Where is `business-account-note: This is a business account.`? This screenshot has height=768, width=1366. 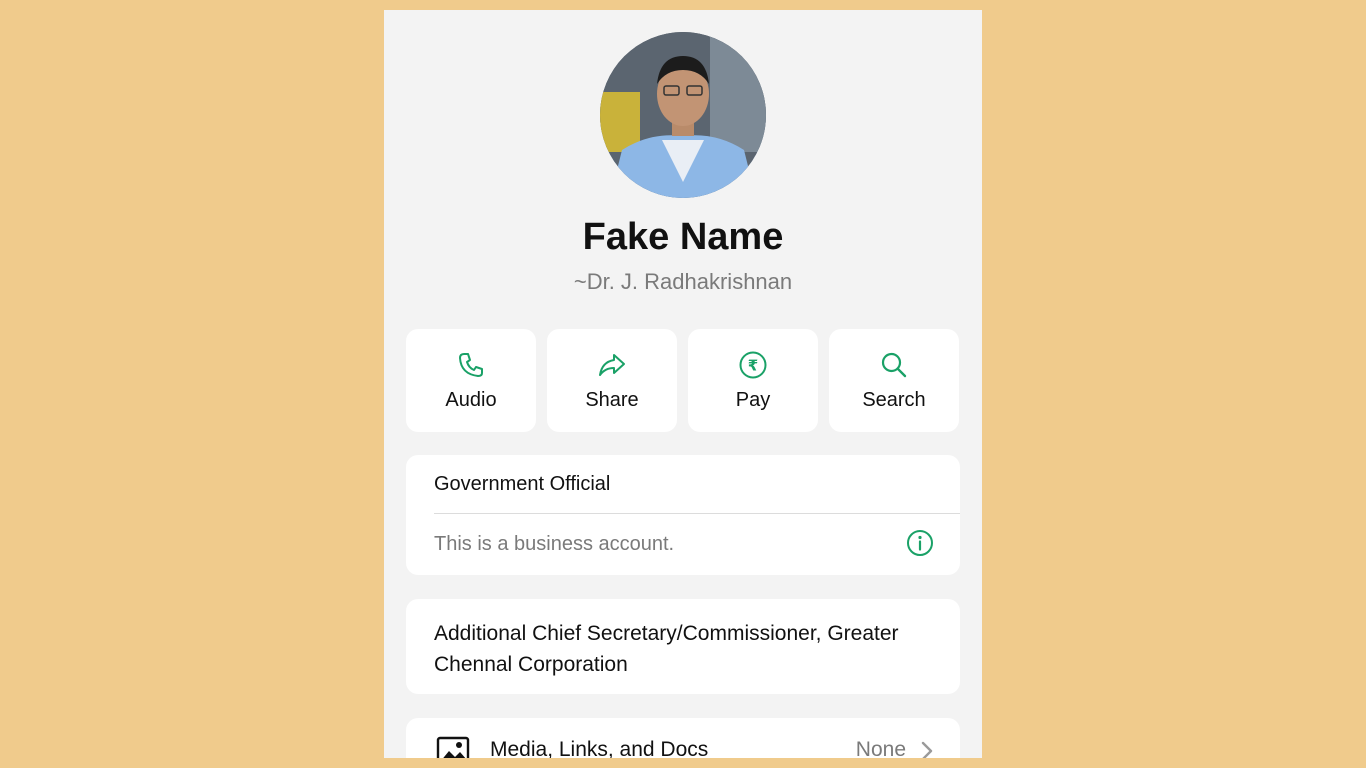 business-account-note: This is a business account. is located at coordinates (554, 544).